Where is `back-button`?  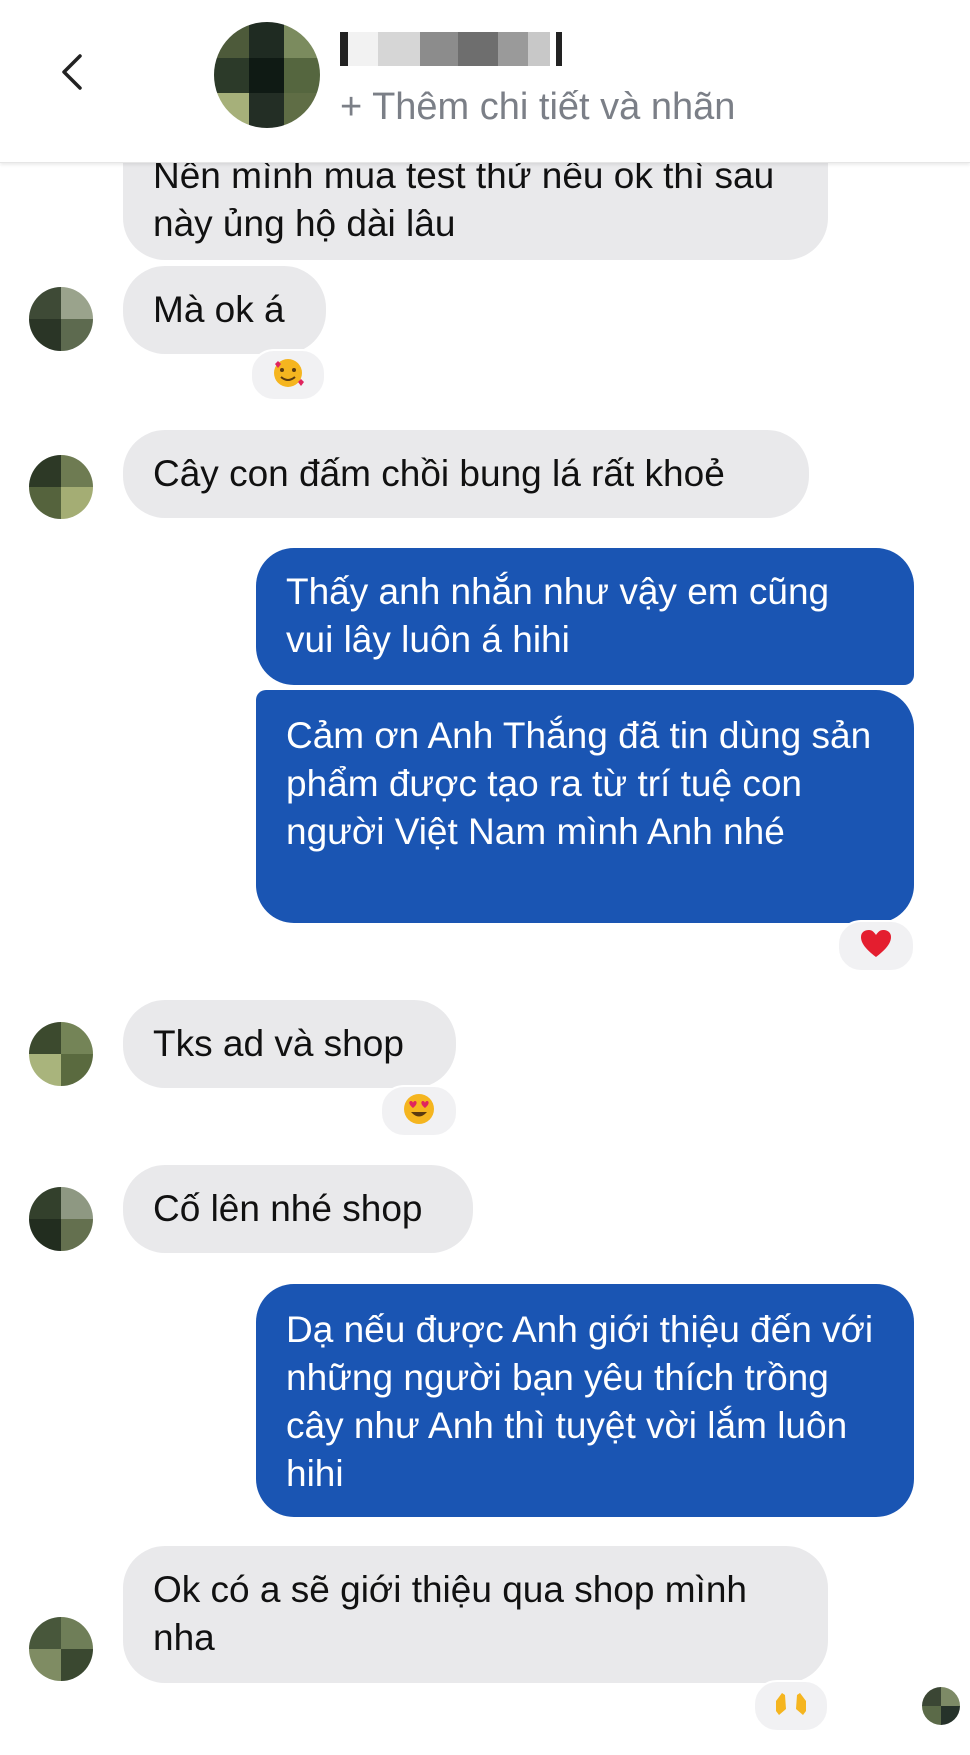
back-button is located at coordinates (72, 74).